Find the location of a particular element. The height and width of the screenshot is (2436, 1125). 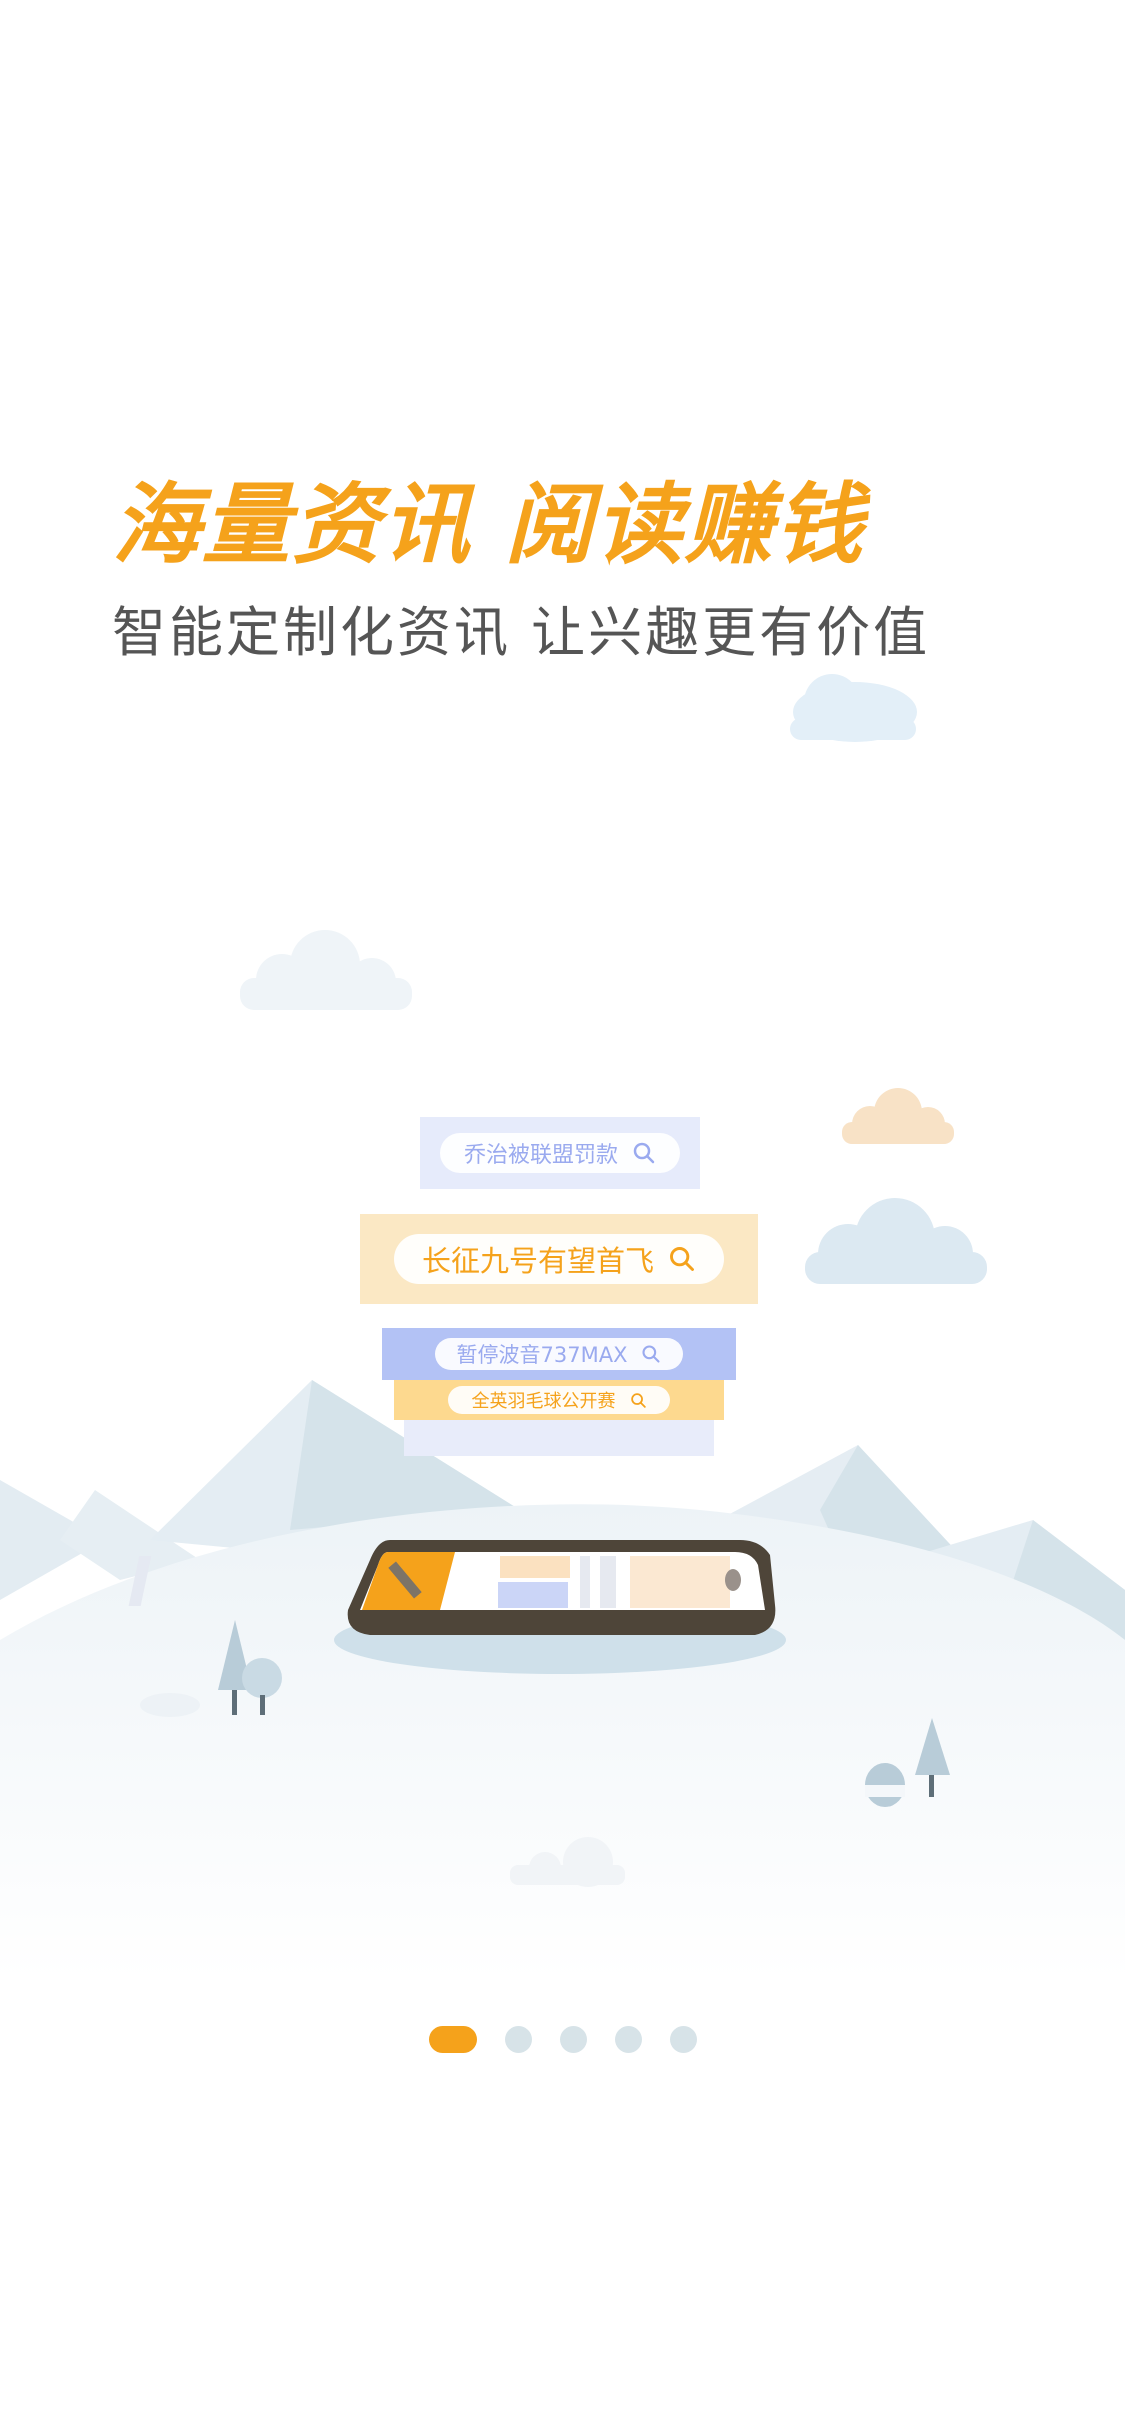

search-card-text: 长征九号有望首飞 is located at coordinates (537, 1261).